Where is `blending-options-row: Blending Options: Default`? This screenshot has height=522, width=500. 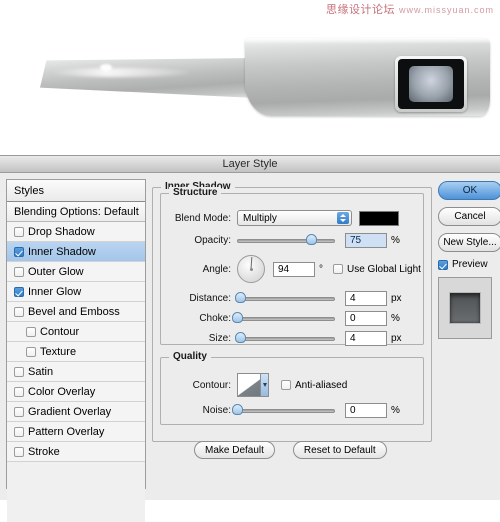
blending-options-row: Blending Options: Default is located at coordinates (76, 212).